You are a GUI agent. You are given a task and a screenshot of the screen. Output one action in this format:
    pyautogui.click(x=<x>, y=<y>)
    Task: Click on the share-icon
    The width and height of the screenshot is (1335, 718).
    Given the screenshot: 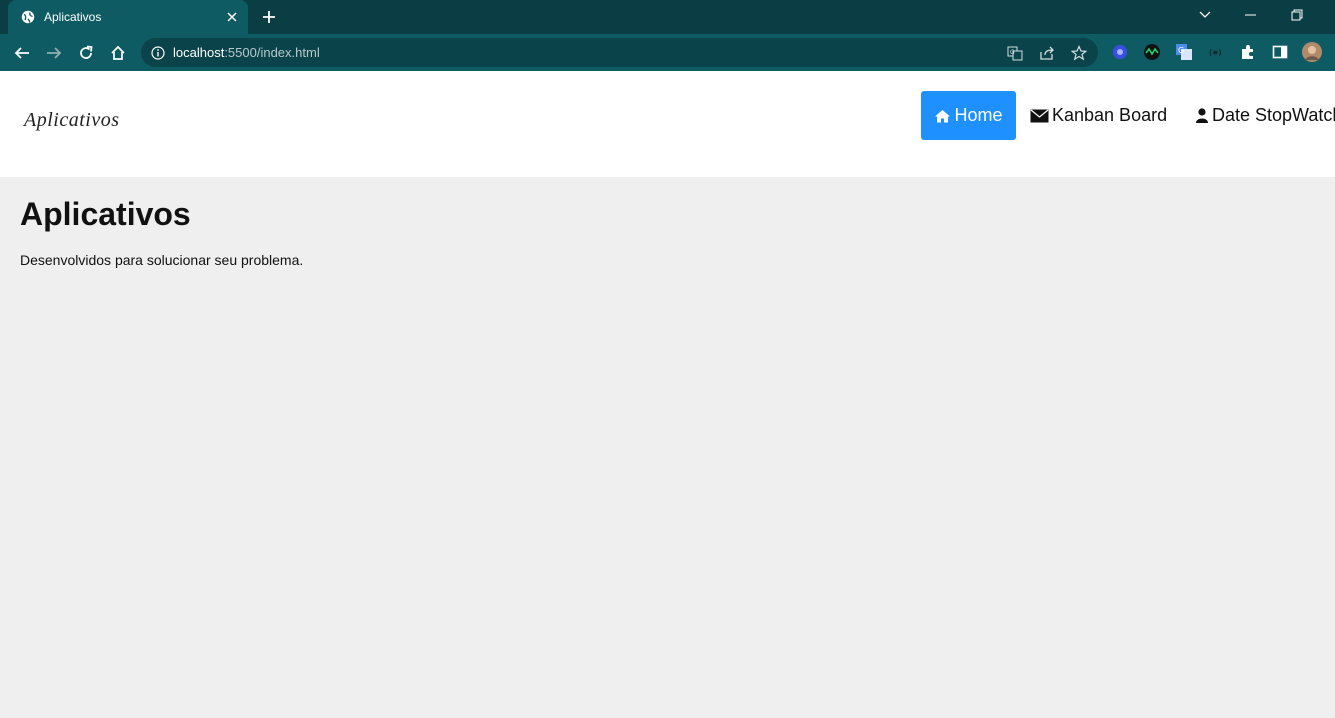 What is the action you would take?
    pyautogui.click(x=1047, y=53)
    